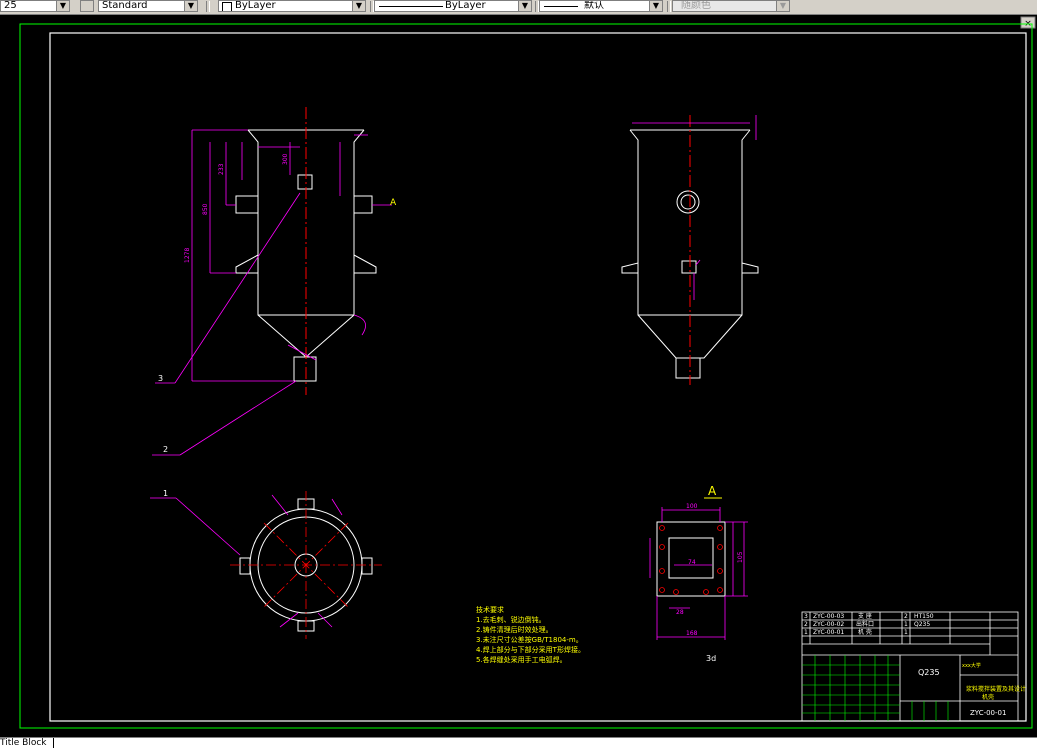  Describe the element at coordinates (680, 612) in the screenshot. I see `dim-flange-small: 28` at that location.